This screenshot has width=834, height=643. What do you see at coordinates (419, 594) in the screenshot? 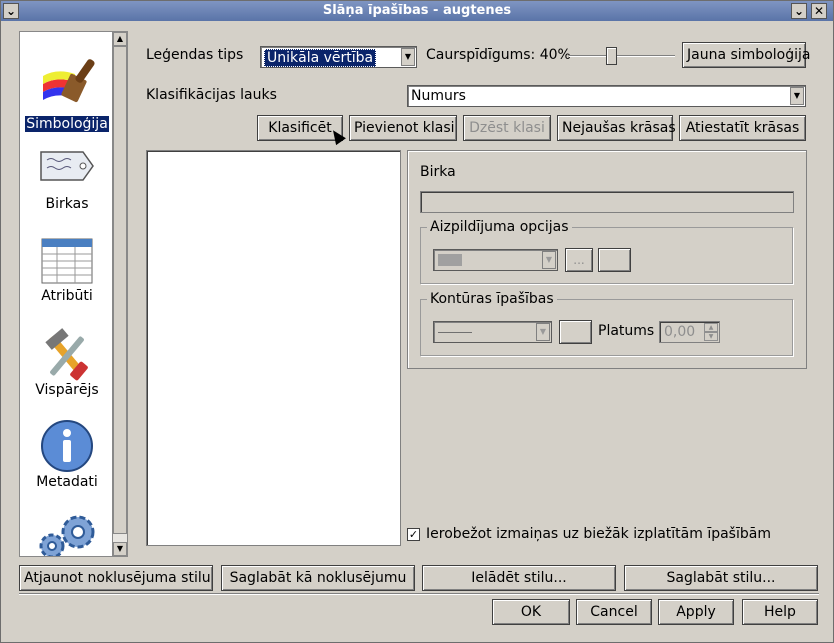
I see `button-separator` at bounding box center [419, 594].